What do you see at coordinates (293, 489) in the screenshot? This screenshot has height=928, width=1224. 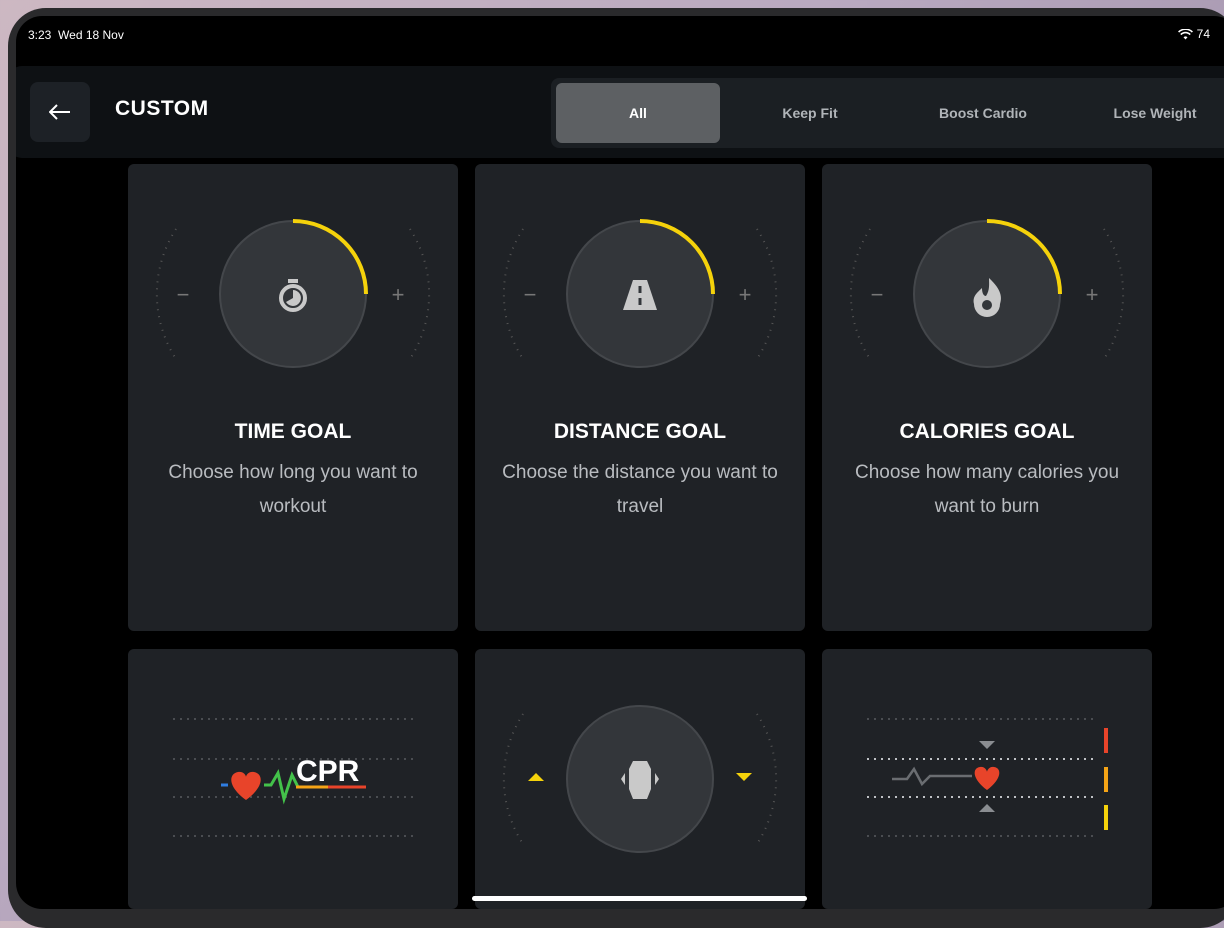 I see `card-description: Choose how long you want to workout` at bounding box center [293, 489].